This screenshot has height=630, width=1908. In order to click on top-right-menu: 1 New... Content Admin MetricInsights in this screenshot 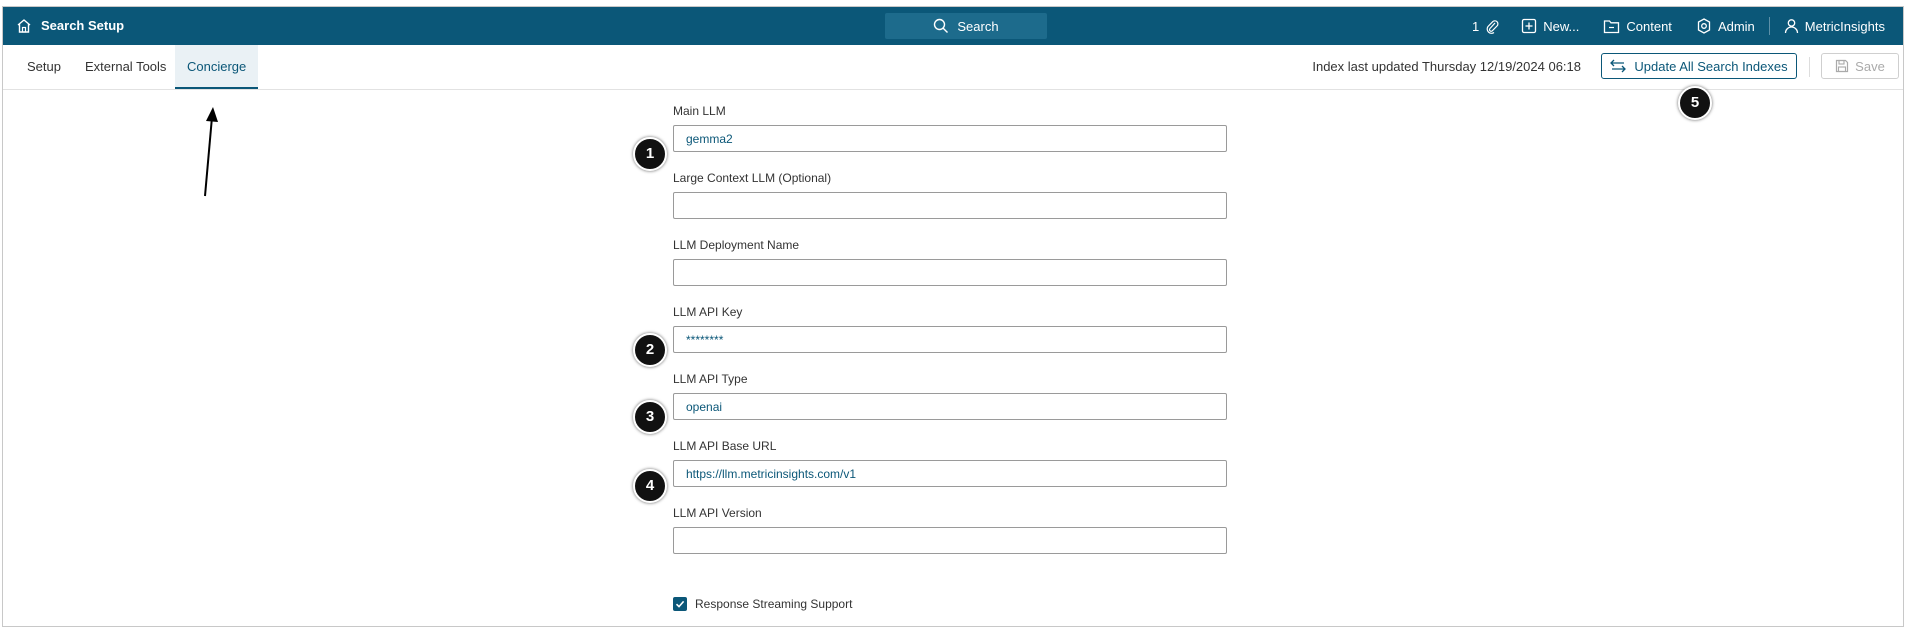, I will do `click(1687, 26)`.